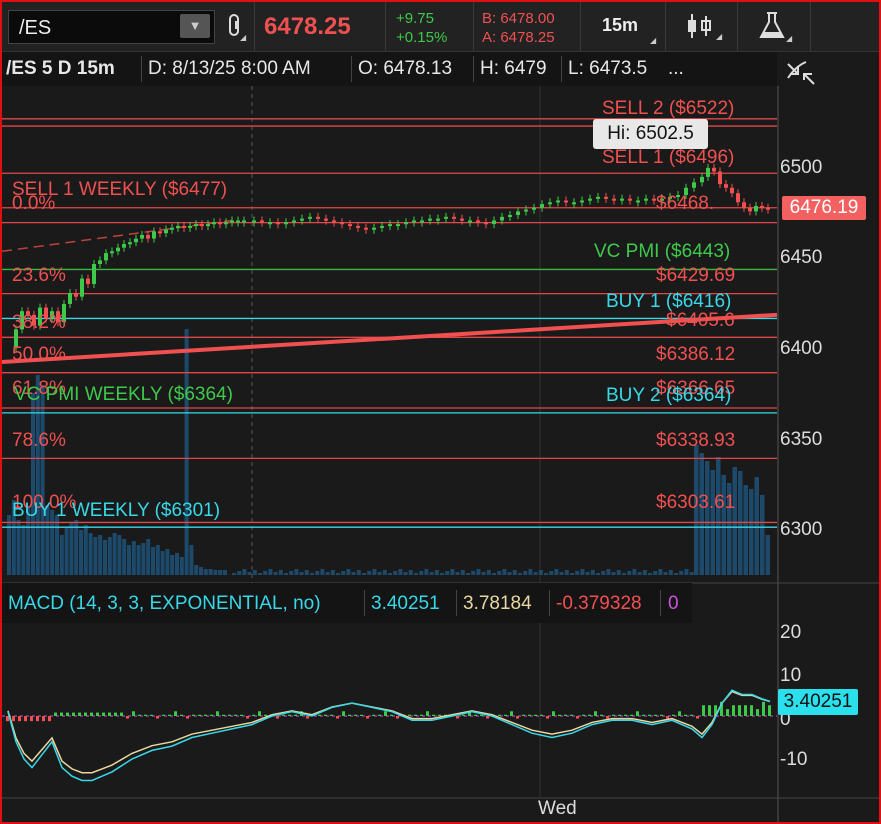  Describe the element at coordinates (164, 603) in the screenshot. I see `macd-title: MACD (14, 3, 3, EXPONENTIAL, no)` at that location.